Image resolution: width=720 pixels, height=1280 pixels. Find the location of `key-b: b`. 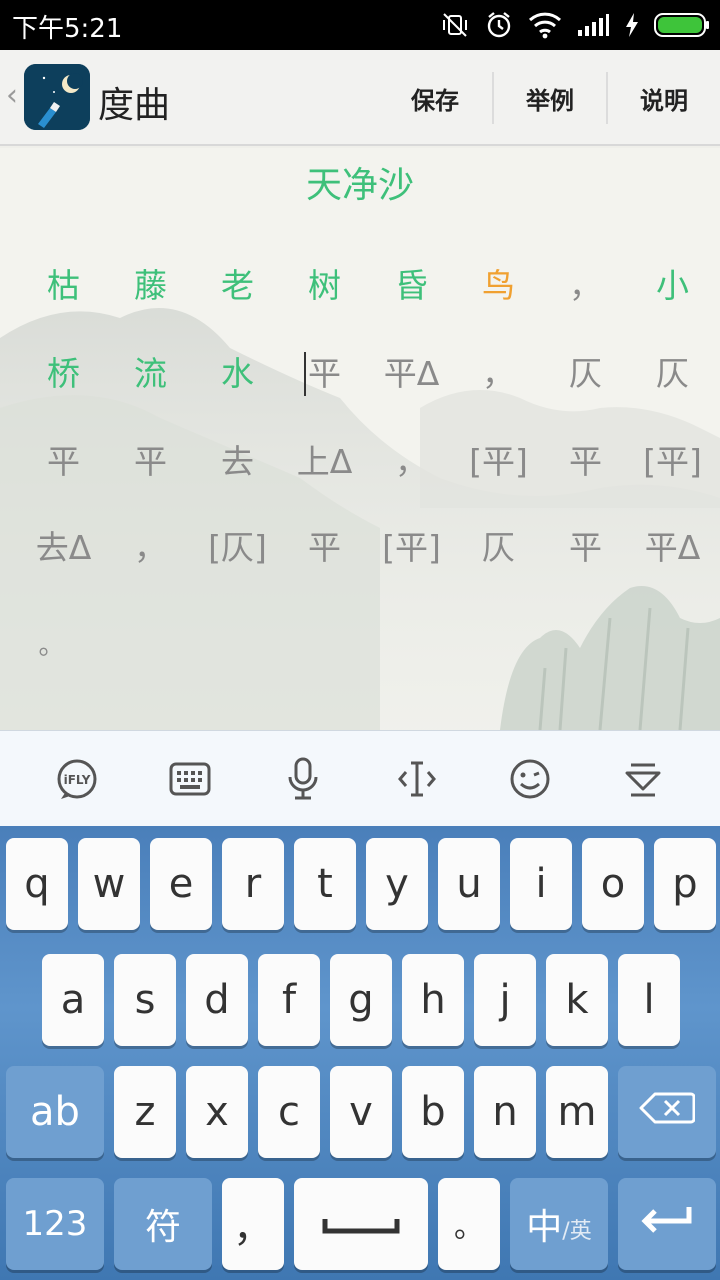

key-b: b is located at coordinates (433, 1112).